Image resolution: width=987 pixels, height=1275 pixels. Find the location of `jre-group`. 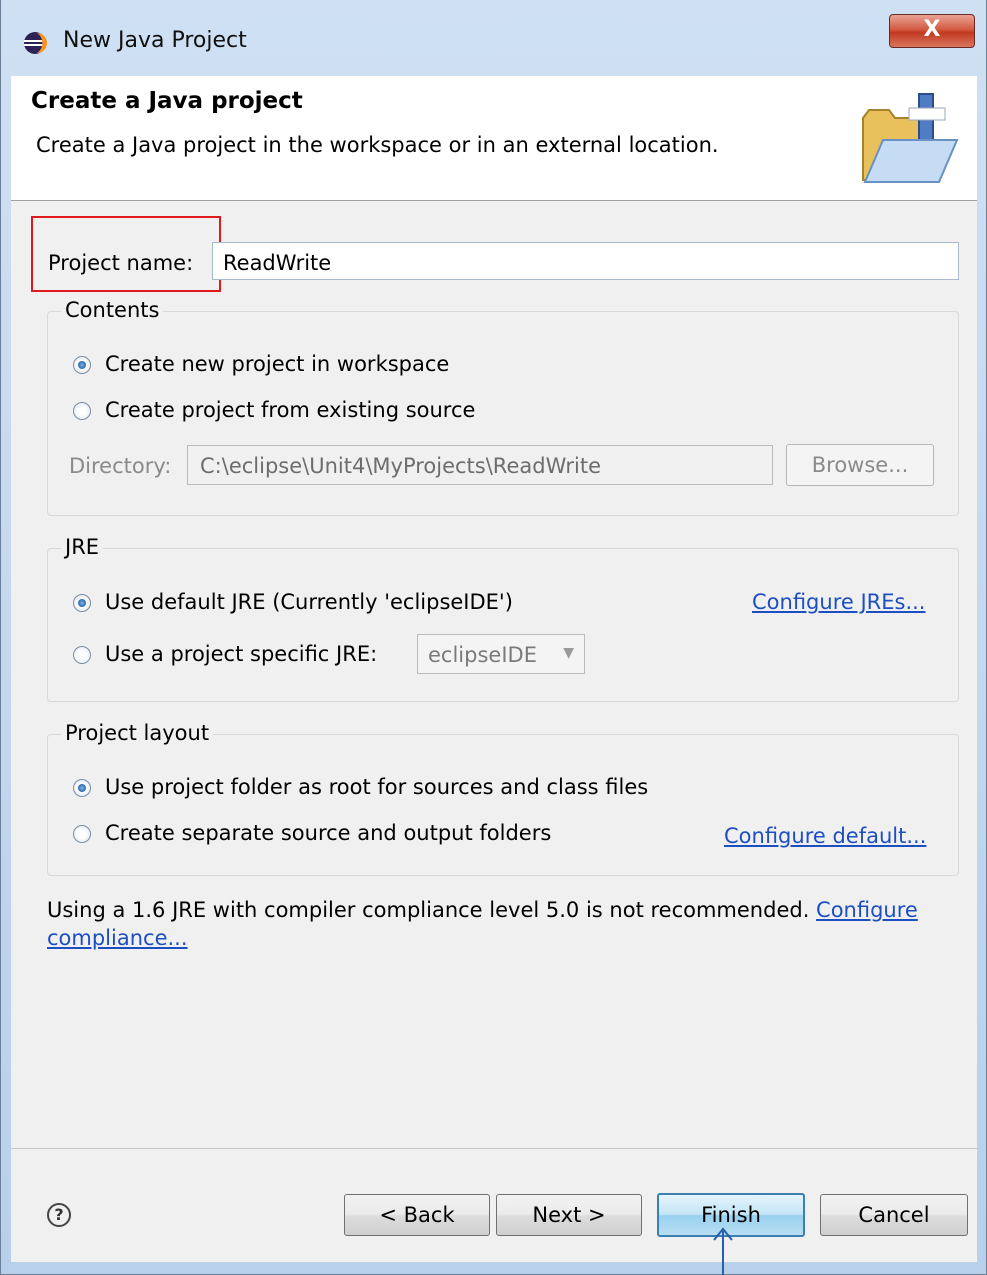

jre-group is located at coordinates (503, 625).